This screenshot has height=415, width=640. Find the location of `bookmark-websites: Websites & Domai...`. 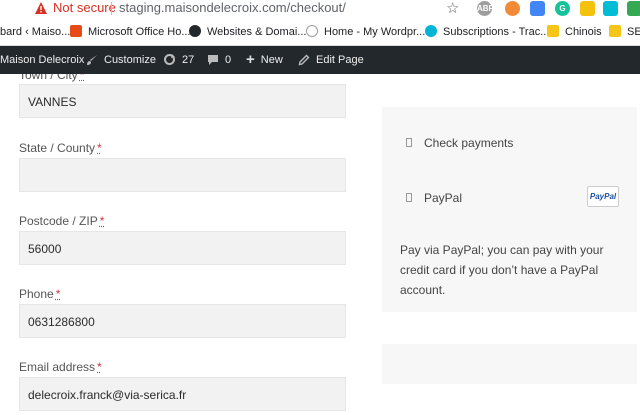

bookmark-websites: Websites & Domai... is located at coordinates (247, 32).